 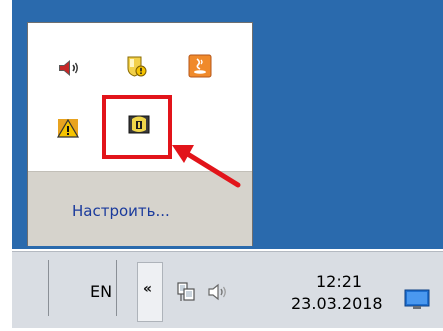 I want to click on chevron-up-icon: «, so click(x=148, y=289).